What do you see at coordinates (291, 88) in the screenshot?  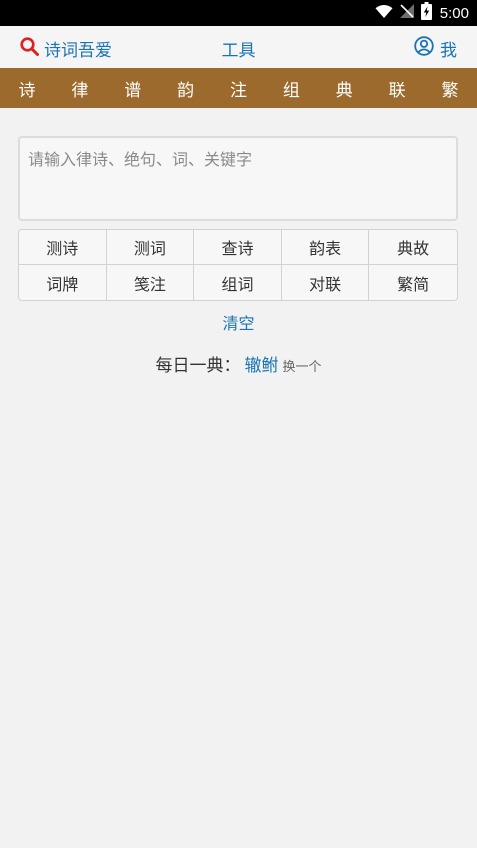 I see `nav-item-word-group: 组` at bounding box center [291, 88].